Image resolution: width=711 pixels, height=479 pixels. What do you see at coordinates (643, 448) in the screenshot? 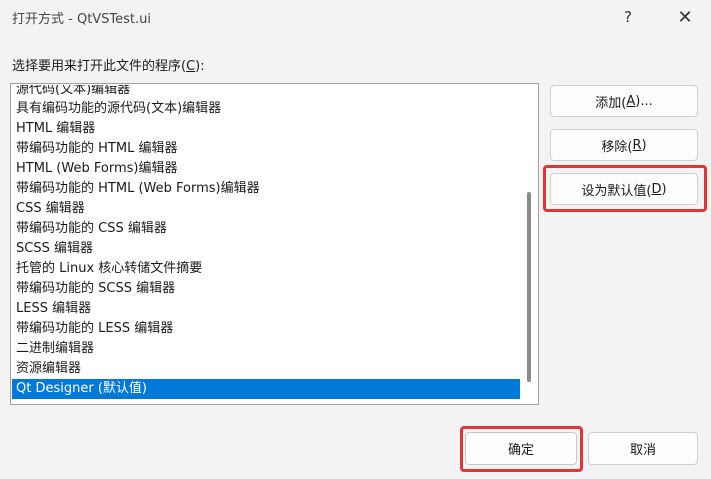
I see `cancel-button: 取消` at bounding box center [643, 448].